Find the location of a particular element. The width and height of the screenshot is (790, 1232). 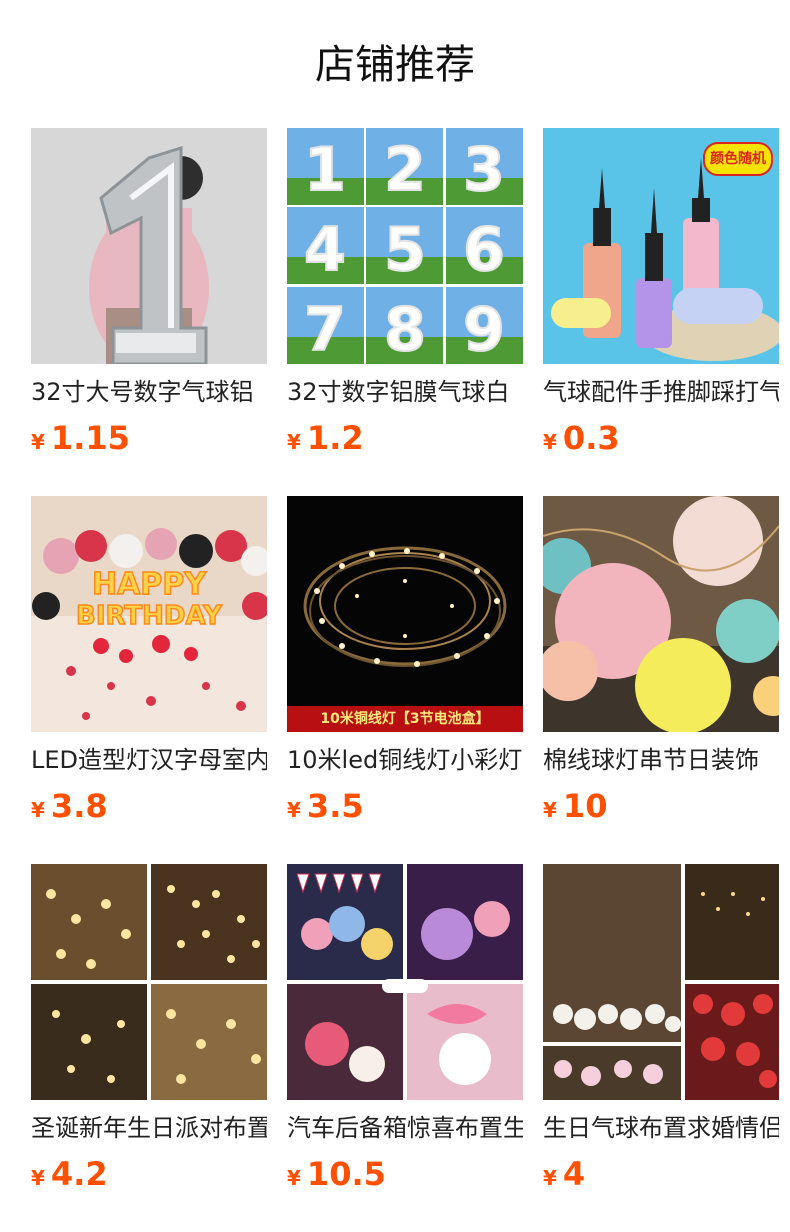

product-card: 颜色随机 气球配件手推脚踩打气 ¥0.3 is located at coordinates (661, 298).